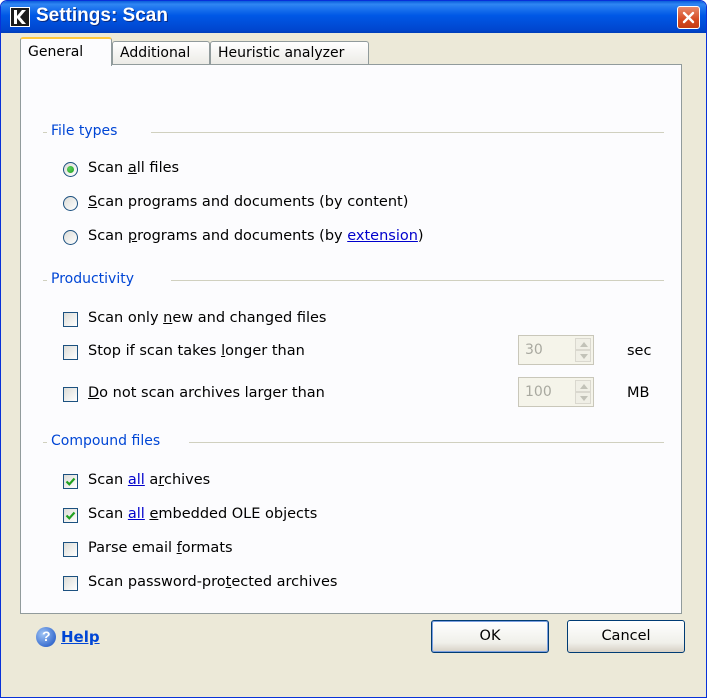  I want to click on radio-label: Scan programs and documents (by content), so click(248, 202).